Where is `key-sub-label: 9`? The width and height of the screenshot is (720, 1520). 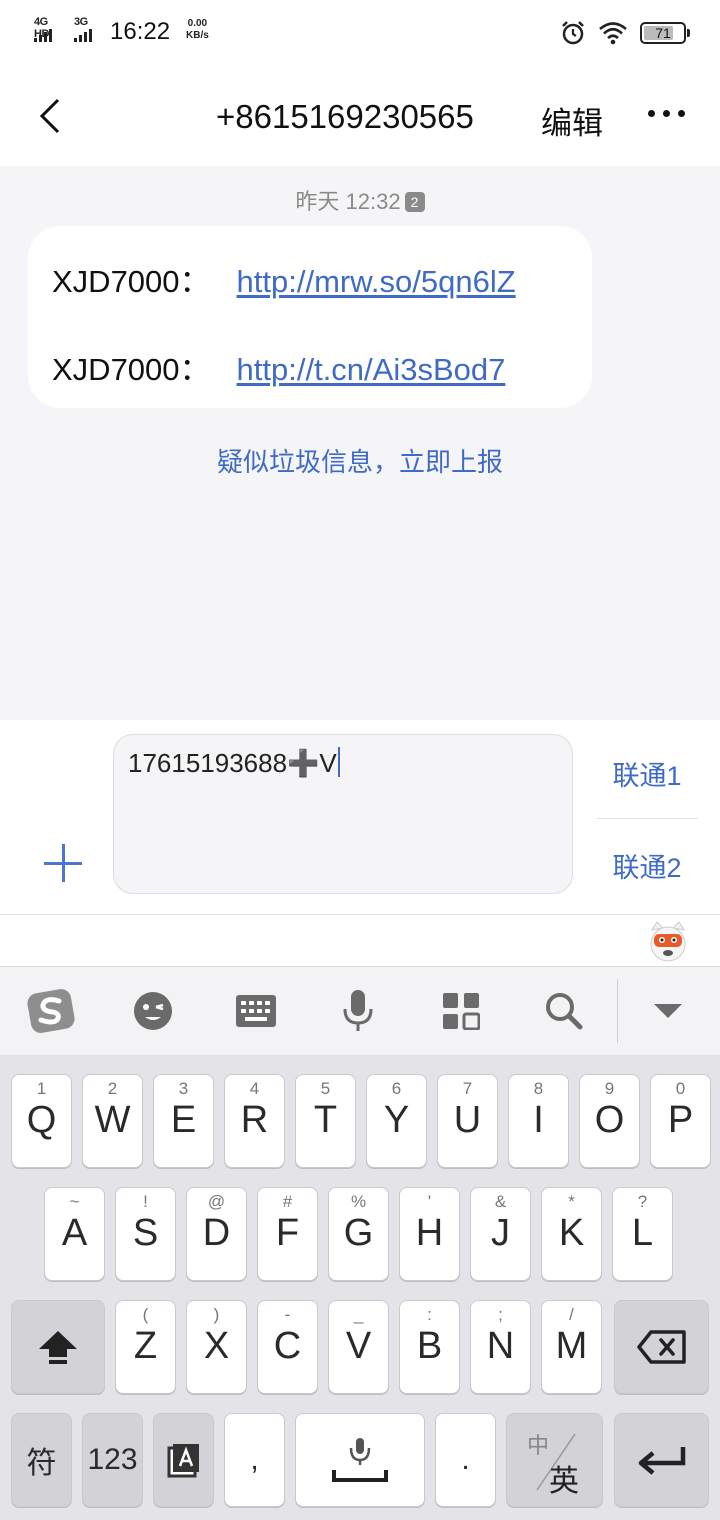
key-sub-label: 9 is located at coordinates (609, 1088).